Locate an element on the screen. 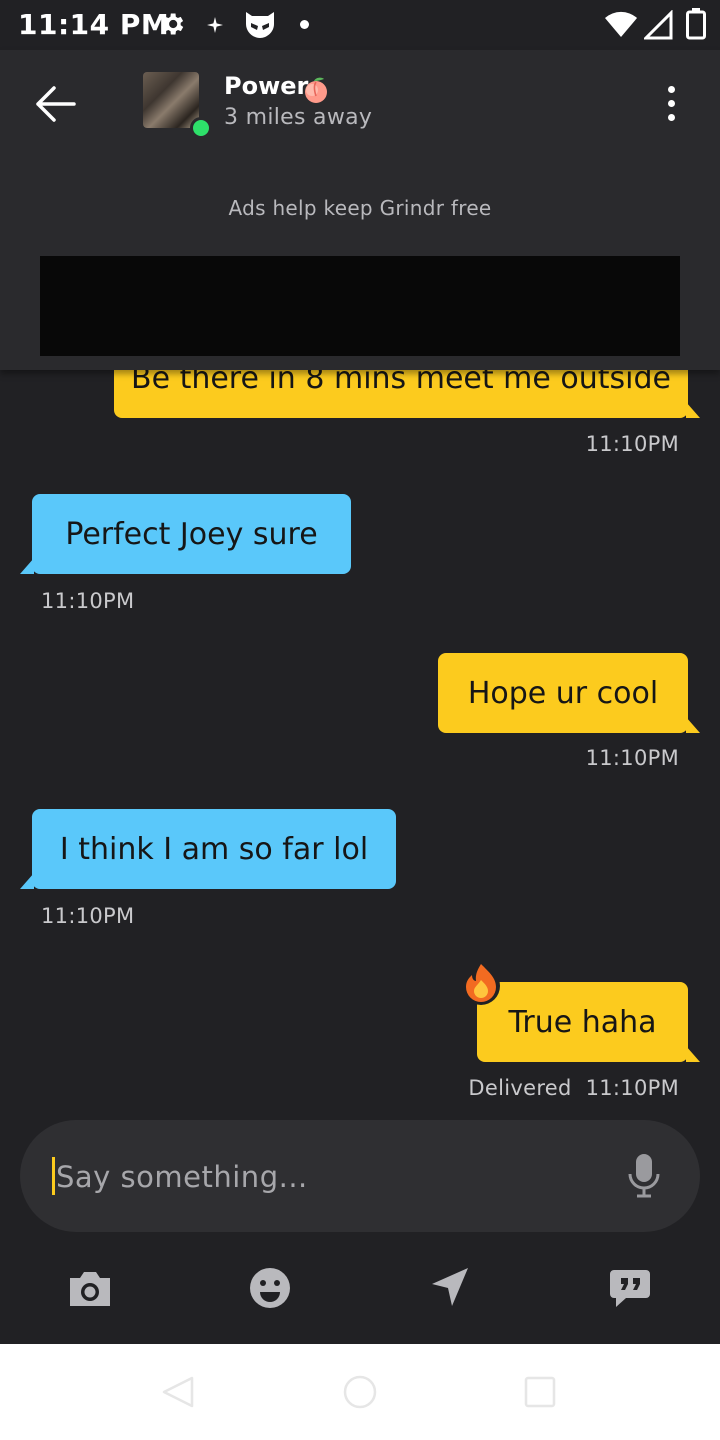  microphone-icon is located at coordinates (644, 1176).